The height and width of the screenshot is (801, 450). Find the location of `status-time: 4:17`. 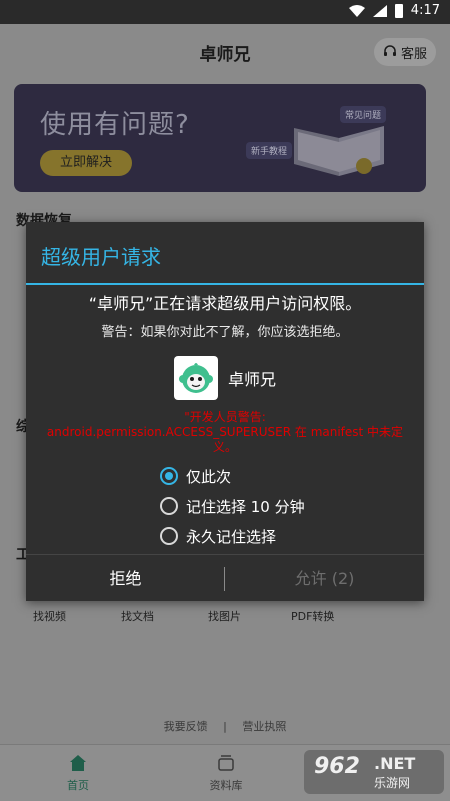

status-time: 4:17 is located at coordinates (425, 10).